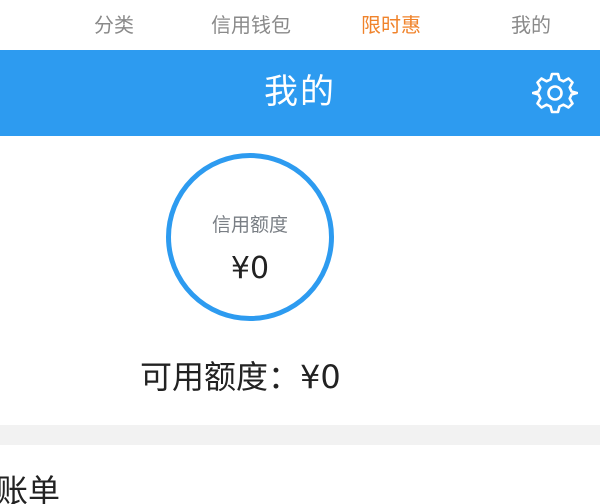 This screenshot has height=504, width=600. Describe the element at coordinates (30, 487) in the screenshot. I see `bill-section-title: 账单` at that location.